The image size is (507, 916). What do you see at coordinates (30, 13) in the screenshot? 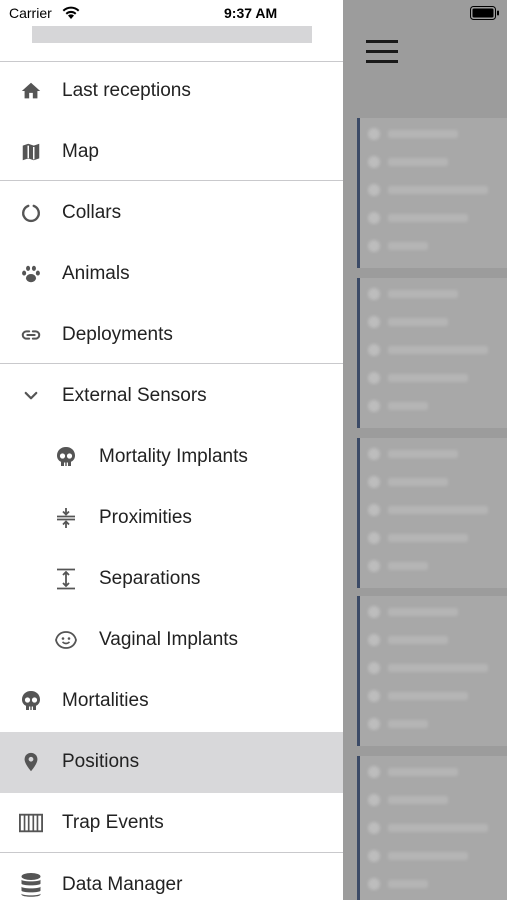
I see `carrier-label: Carrier` at bounding box center [30, 13].